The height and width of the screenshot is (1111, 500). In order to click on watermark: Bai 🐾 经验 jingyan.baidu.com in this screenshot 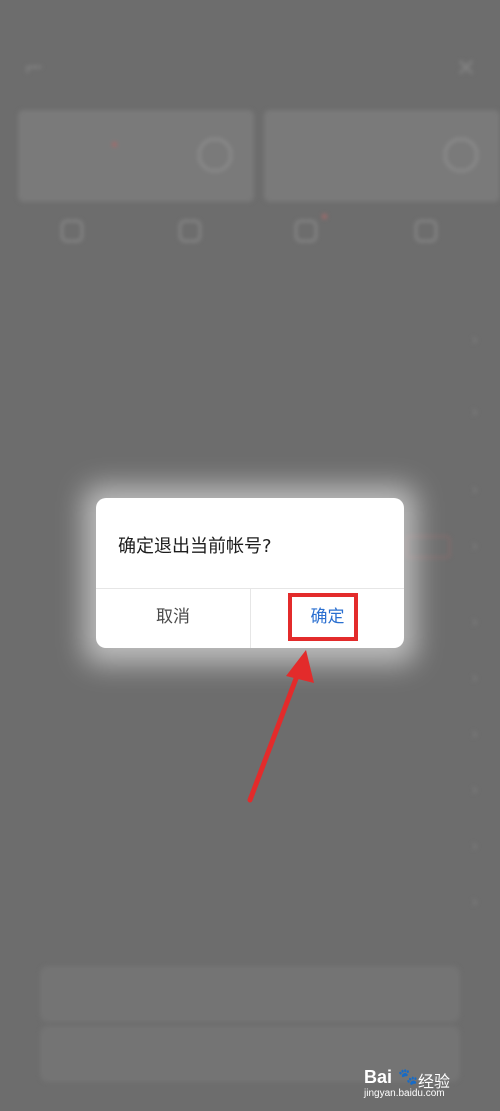, I will do `click(424, 1085)`.